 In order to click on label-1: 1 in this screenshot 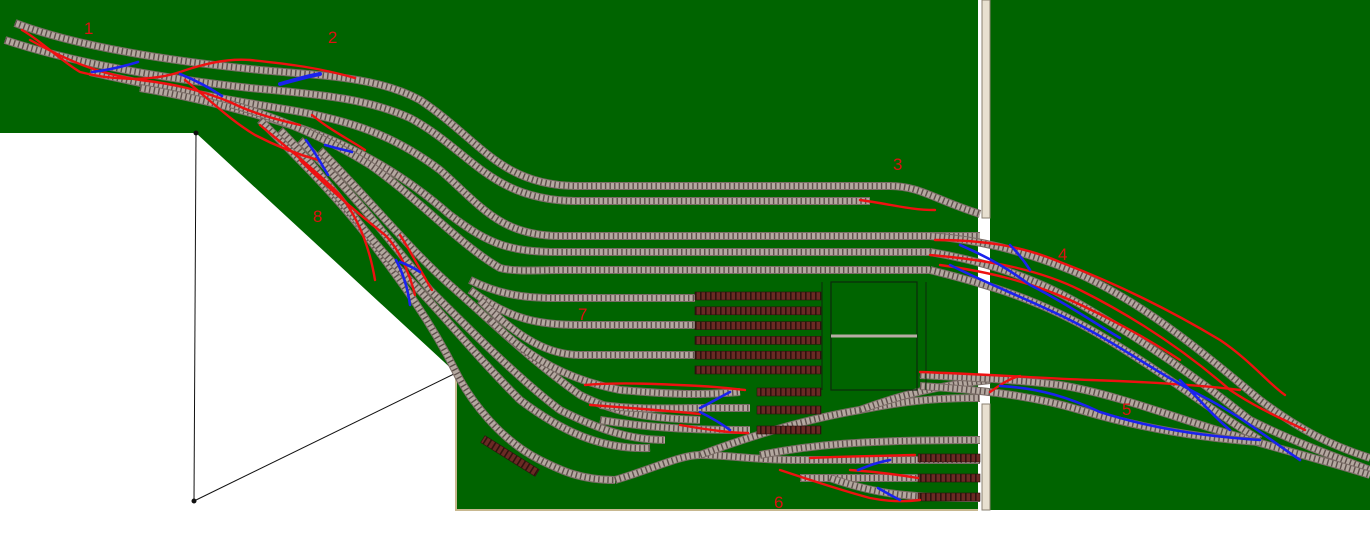, I will do `click(88, 28)`.